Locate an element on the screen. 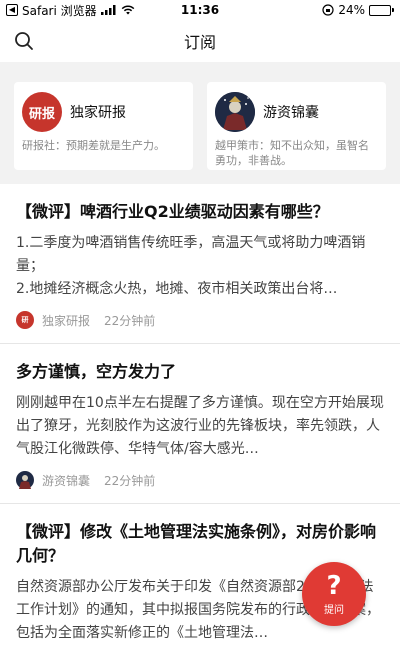  article-source: 独家研报 is located at coordinates (66, 320).